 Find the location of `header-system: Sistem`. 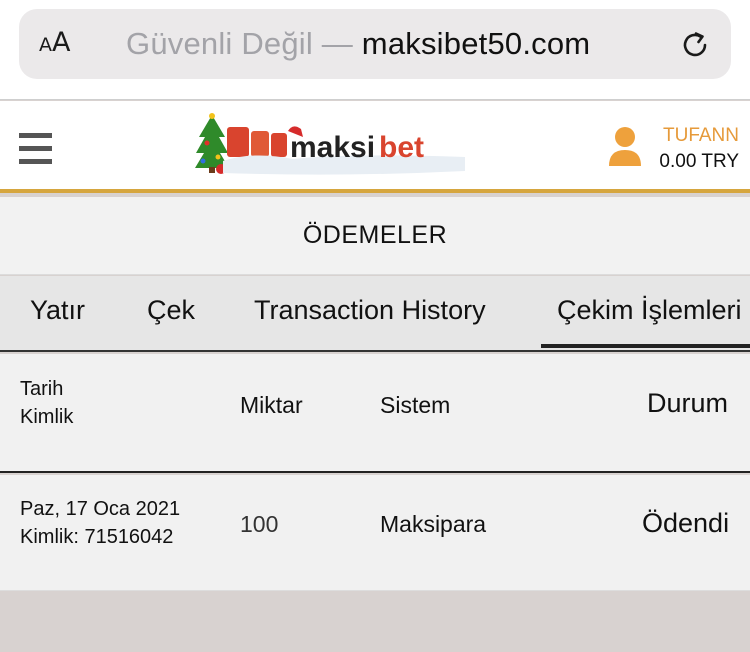

header-system: Sistem is located at coordinates (415, 405).